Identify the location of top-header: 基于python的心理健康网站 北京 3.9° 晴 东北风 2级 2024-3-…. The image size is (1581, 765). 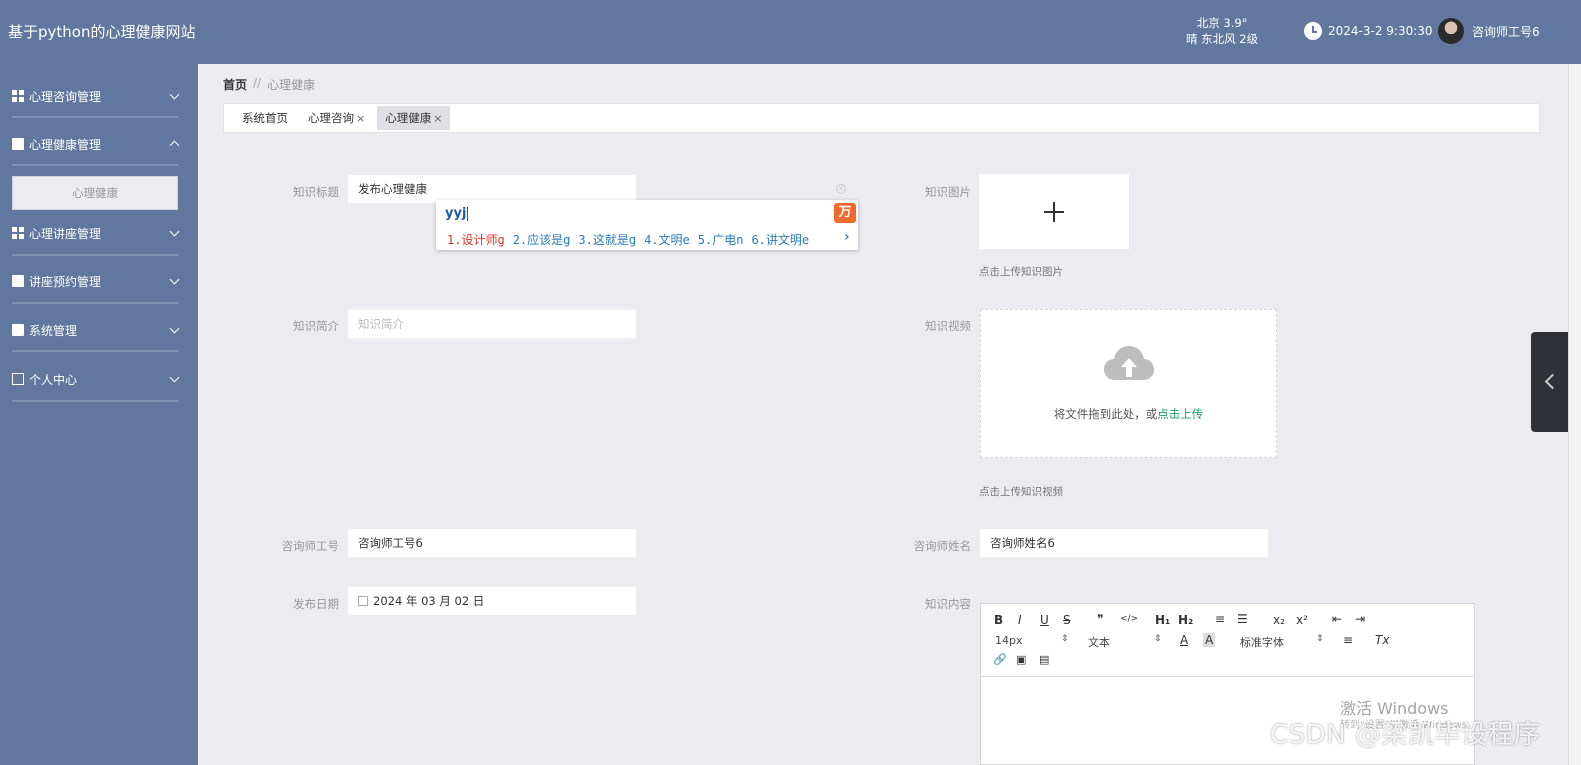
(790, 32).